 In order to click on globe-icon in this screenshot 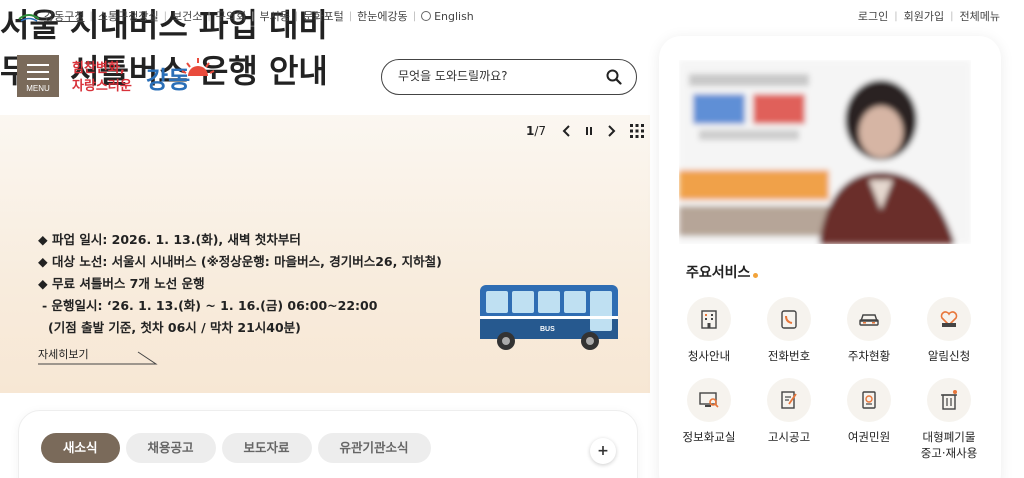, I will do `click(426, 16)`.